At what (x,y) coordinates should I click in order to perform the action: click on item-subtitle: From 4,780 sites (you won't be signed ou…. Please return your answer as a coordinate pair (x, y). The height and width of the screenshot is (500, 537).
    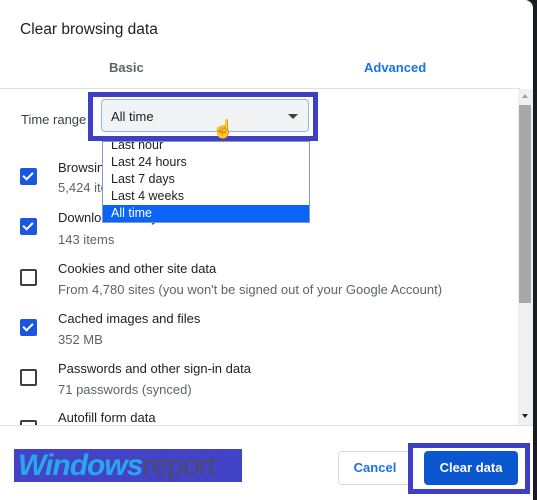
    Looking at the image, I should click on (250, 289).